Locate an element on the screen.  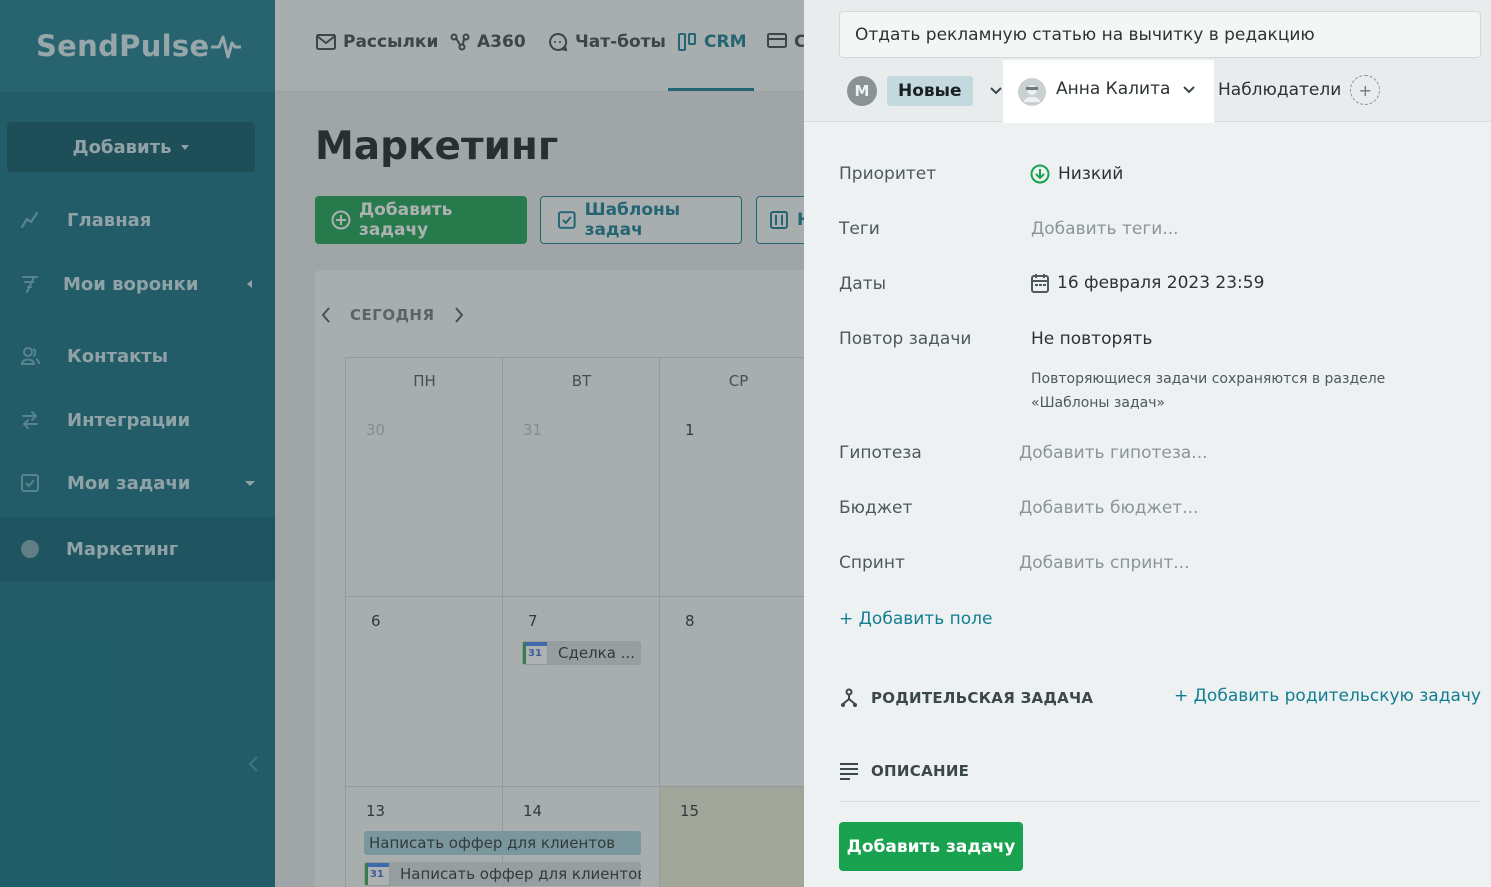
calendar-icon is located at coordinates (1040, 283).